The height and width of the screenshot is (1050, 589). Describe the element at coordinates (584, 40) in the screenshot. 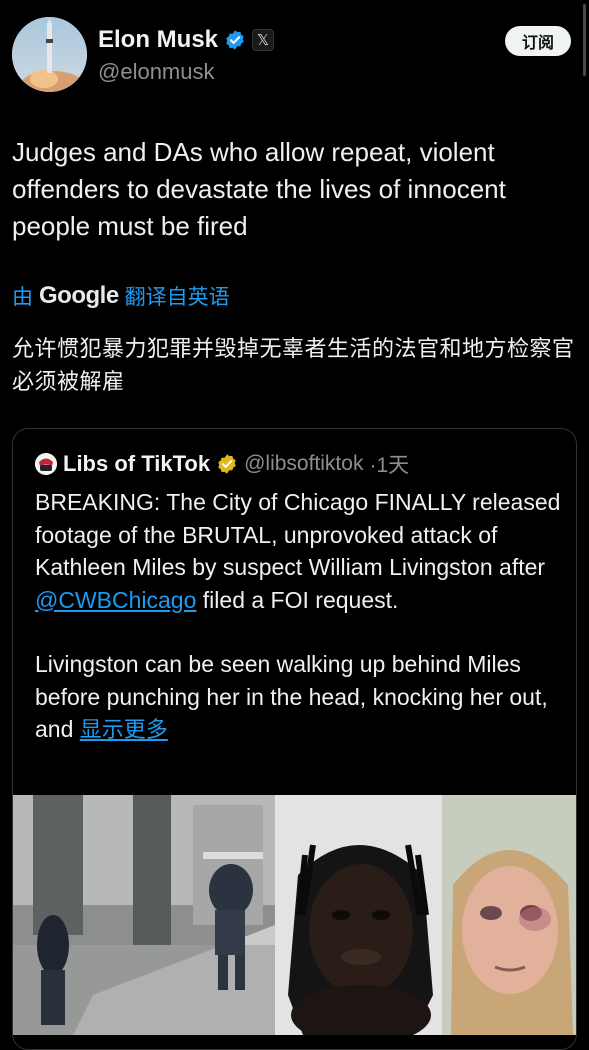

I see `scroll-indicator` at that location.